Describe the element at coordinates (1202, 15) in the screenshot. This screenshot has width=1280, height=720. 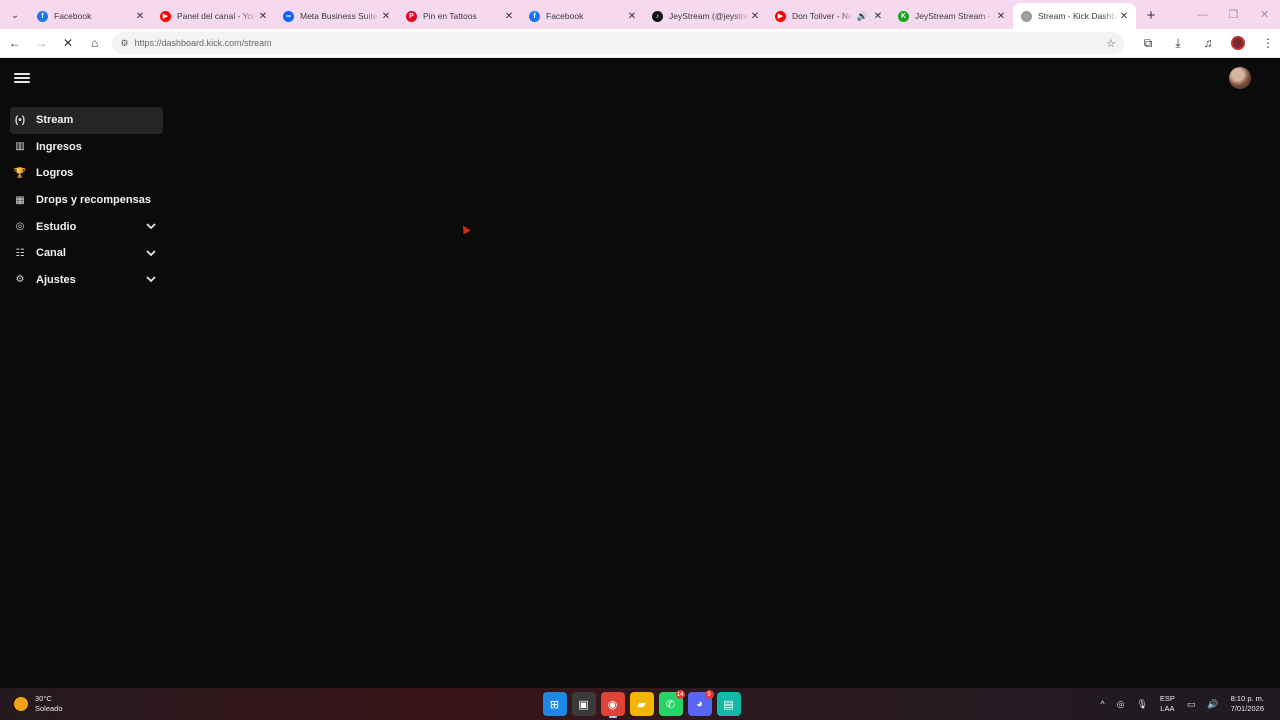
I see `minimize-icon: —` at that location.